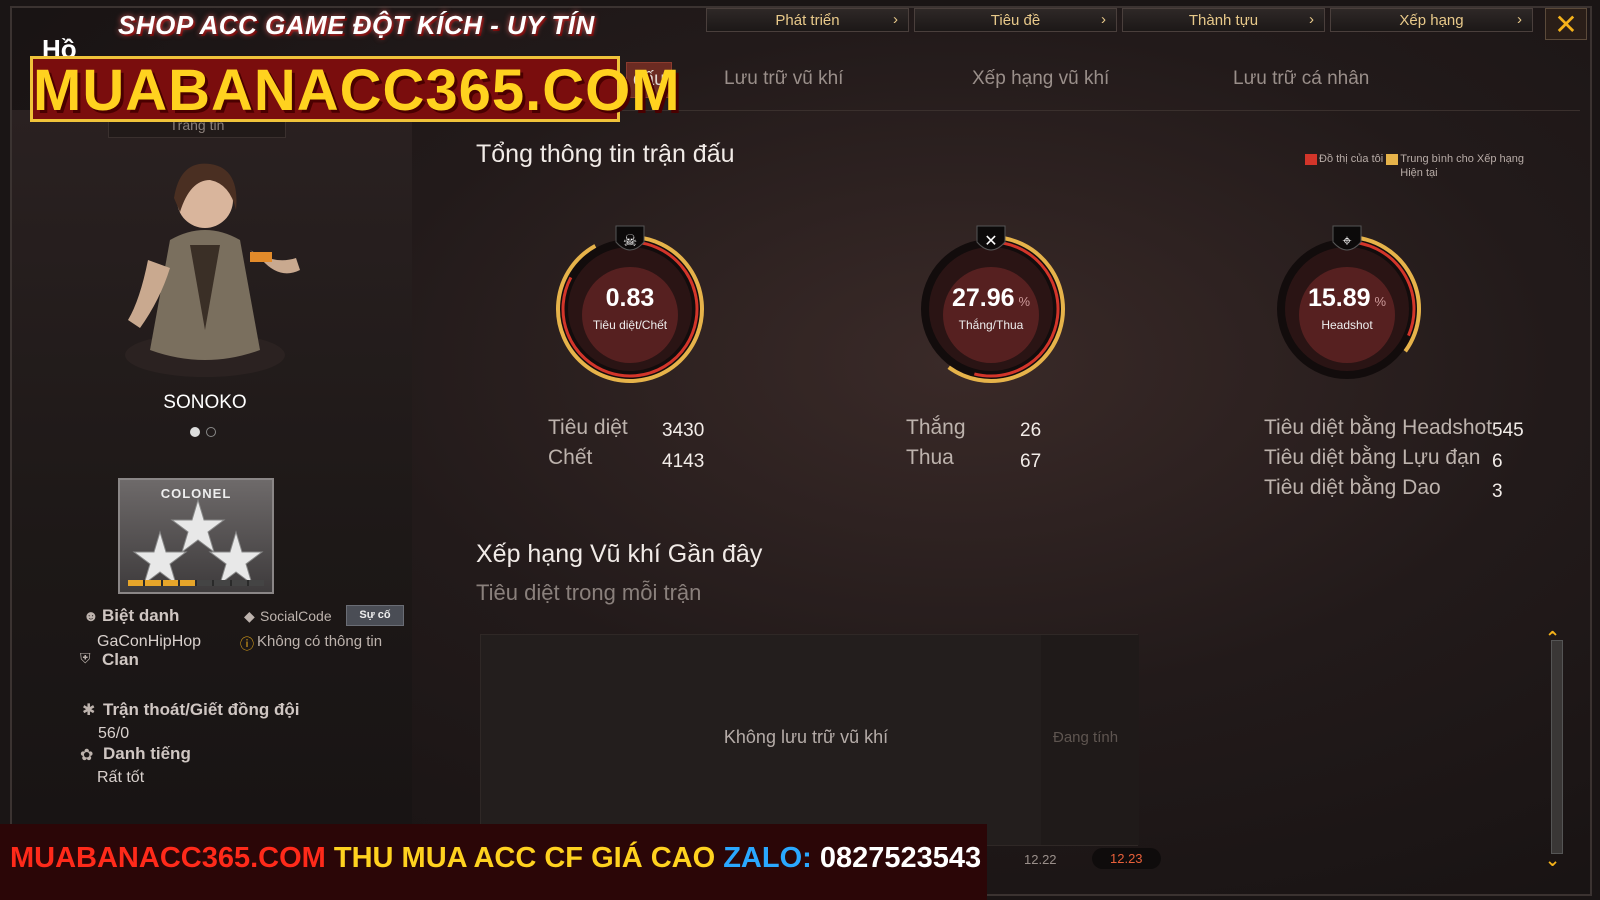 Image resolution: width=1600 pixels, height=900 pixels. What do you see at coordinates (211, 432) in the screenshot?
I see `pager-dot` at bounding box center [211, 432].